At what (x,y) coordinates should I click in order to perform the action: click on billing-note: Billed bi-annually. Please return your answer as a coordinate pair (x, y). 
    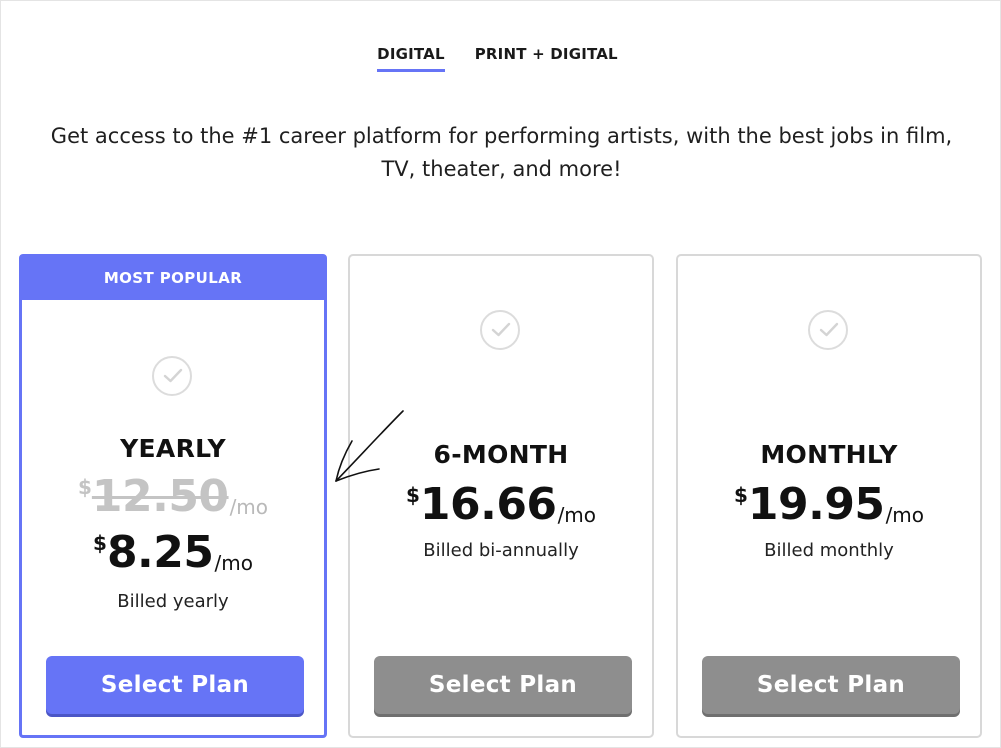
    Looking at the image, I should click on (501, 550).